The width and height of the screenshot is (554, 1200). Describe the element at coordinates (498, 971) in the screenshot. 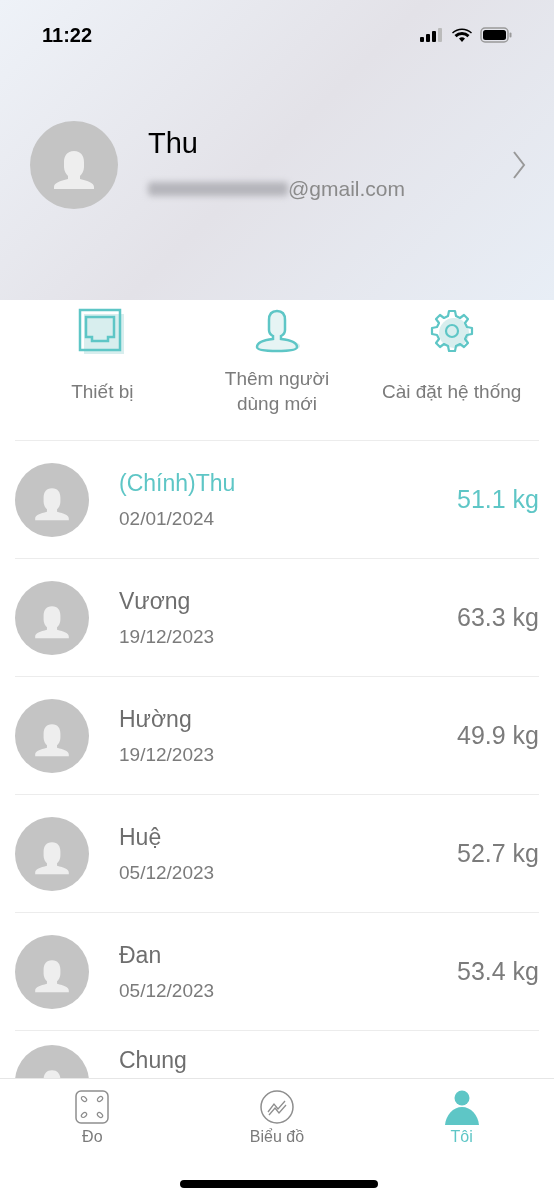

I see `member-weight: 53.4 kg` at that location.